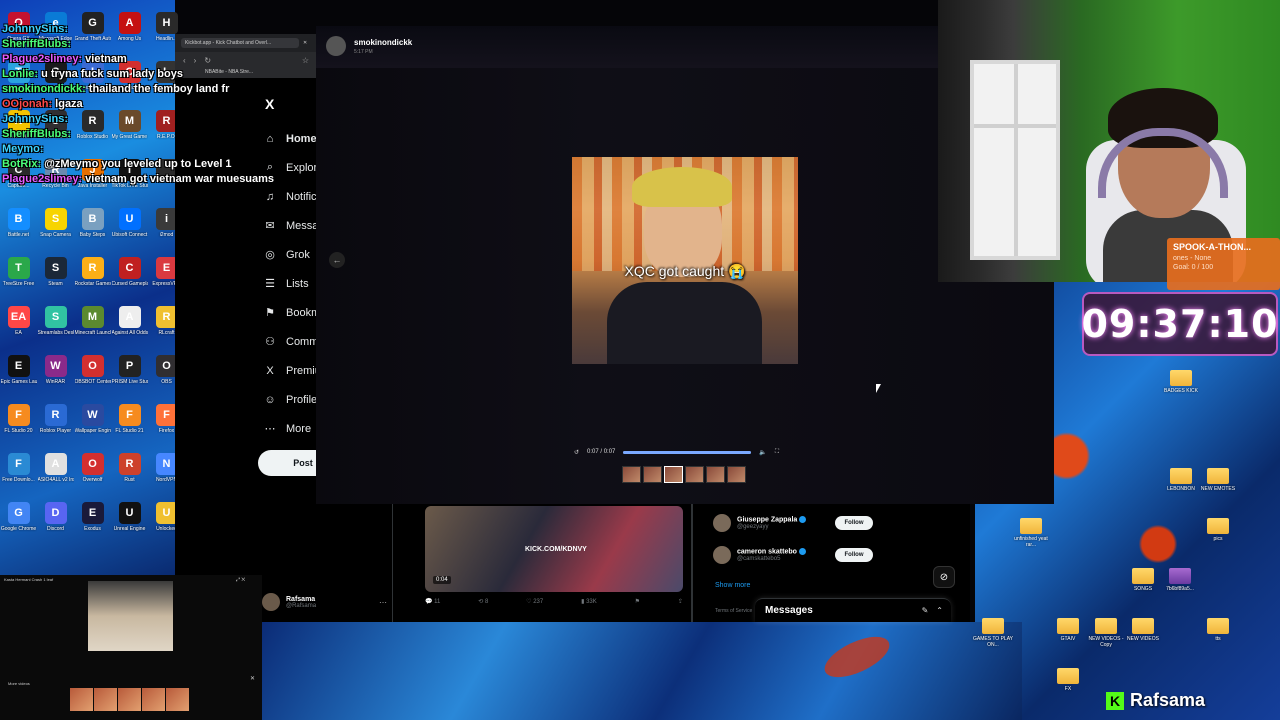 The height and width of the screenshot is (720, 1280). What do you see at coordinates (1218, 530) in the screenshot?
I see `desktop-folder: pics` at bounding box center [1218, 530].